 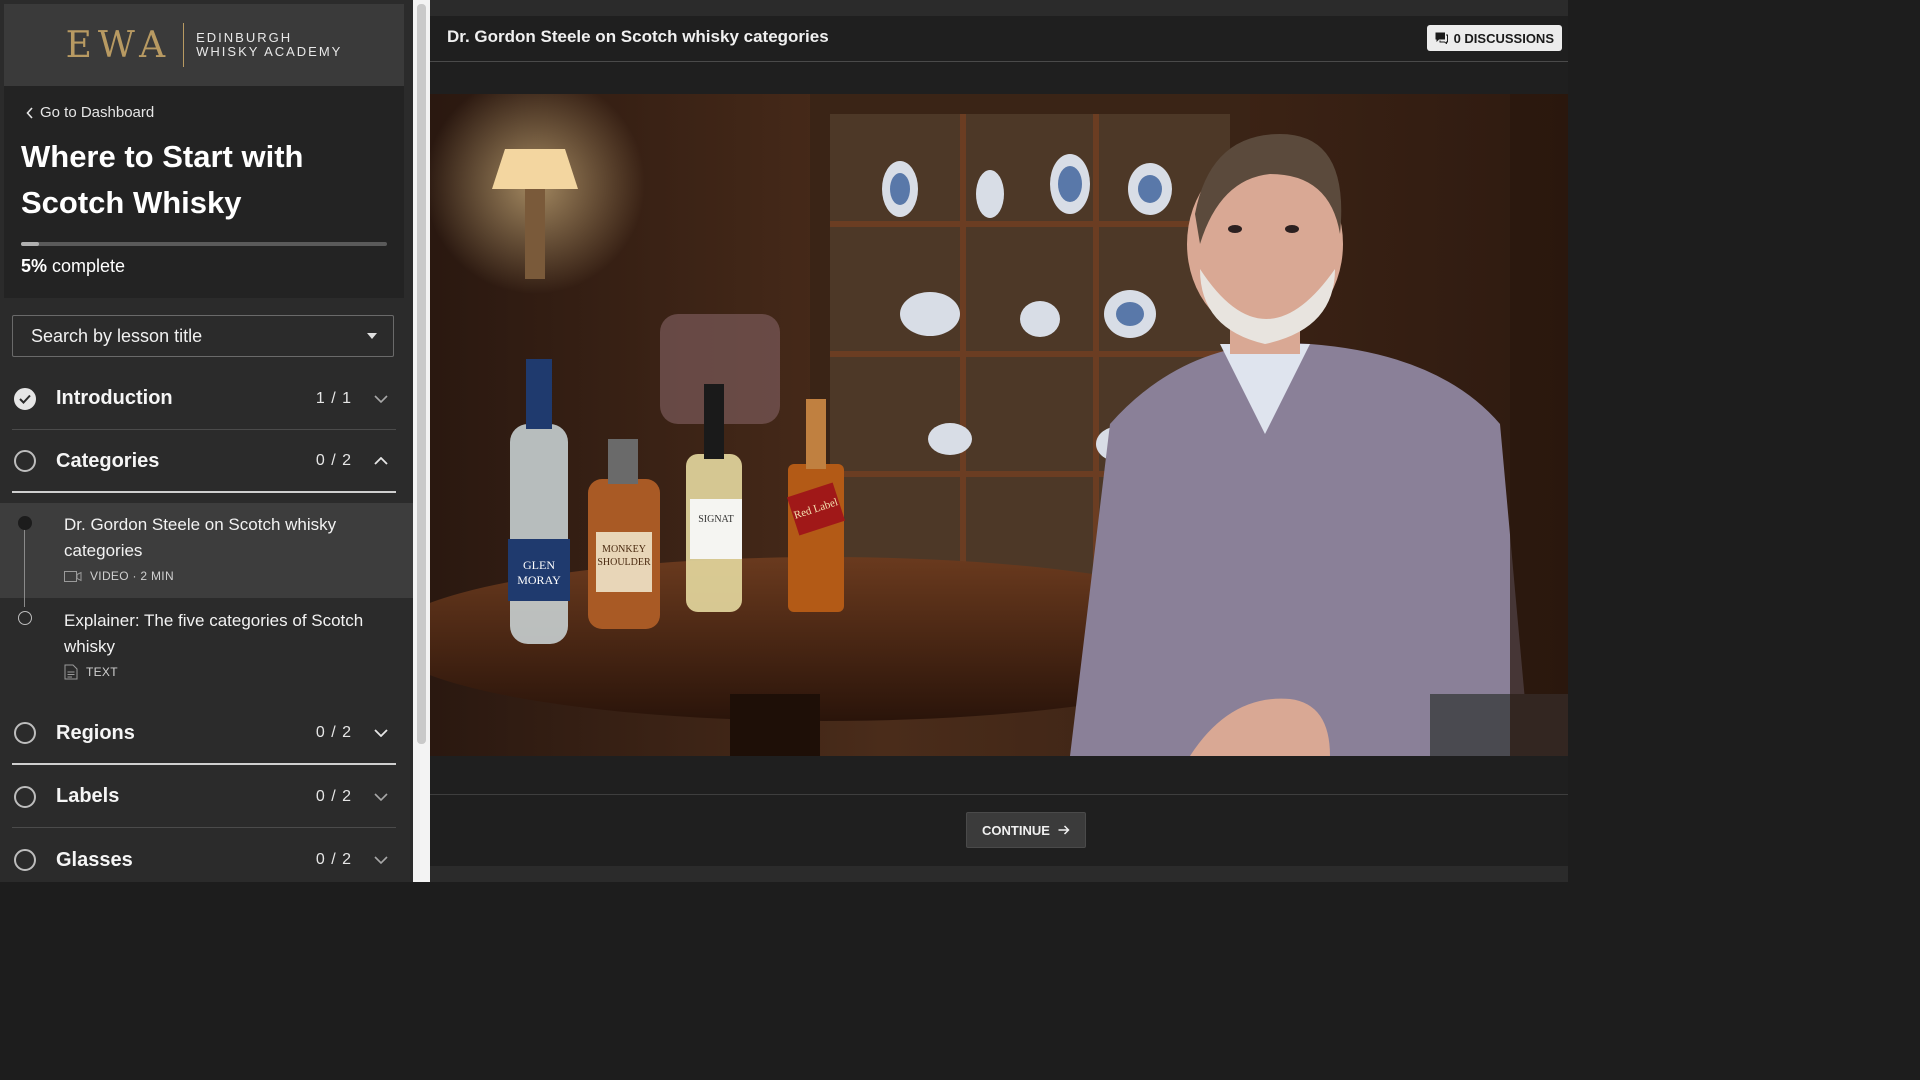 What do you see at coordinates (1441, 38) in the screenshot?
I see `chat-bubble-icon` at bounding box center [1441, 38].